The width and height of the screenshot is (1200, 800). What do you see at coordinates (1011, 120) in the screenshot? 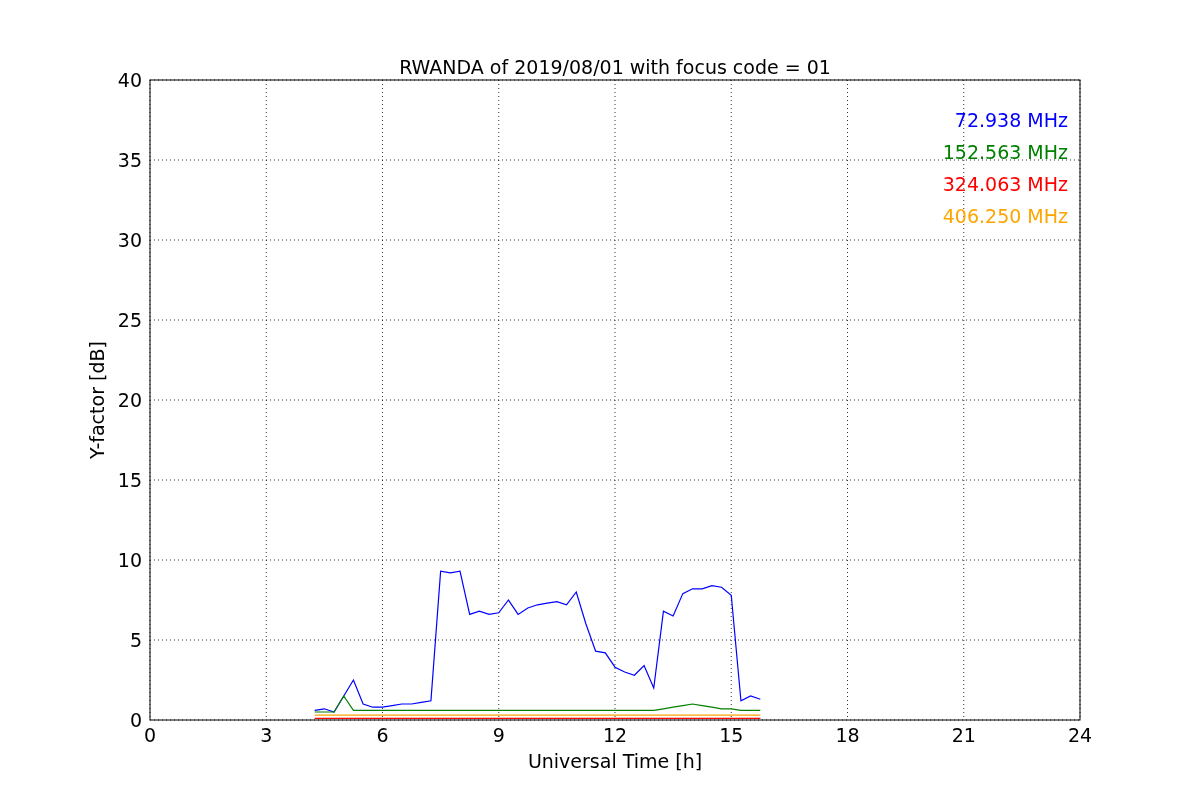
I see `legend-label: 72.938 MHz` at bounding box center [1011, 120].